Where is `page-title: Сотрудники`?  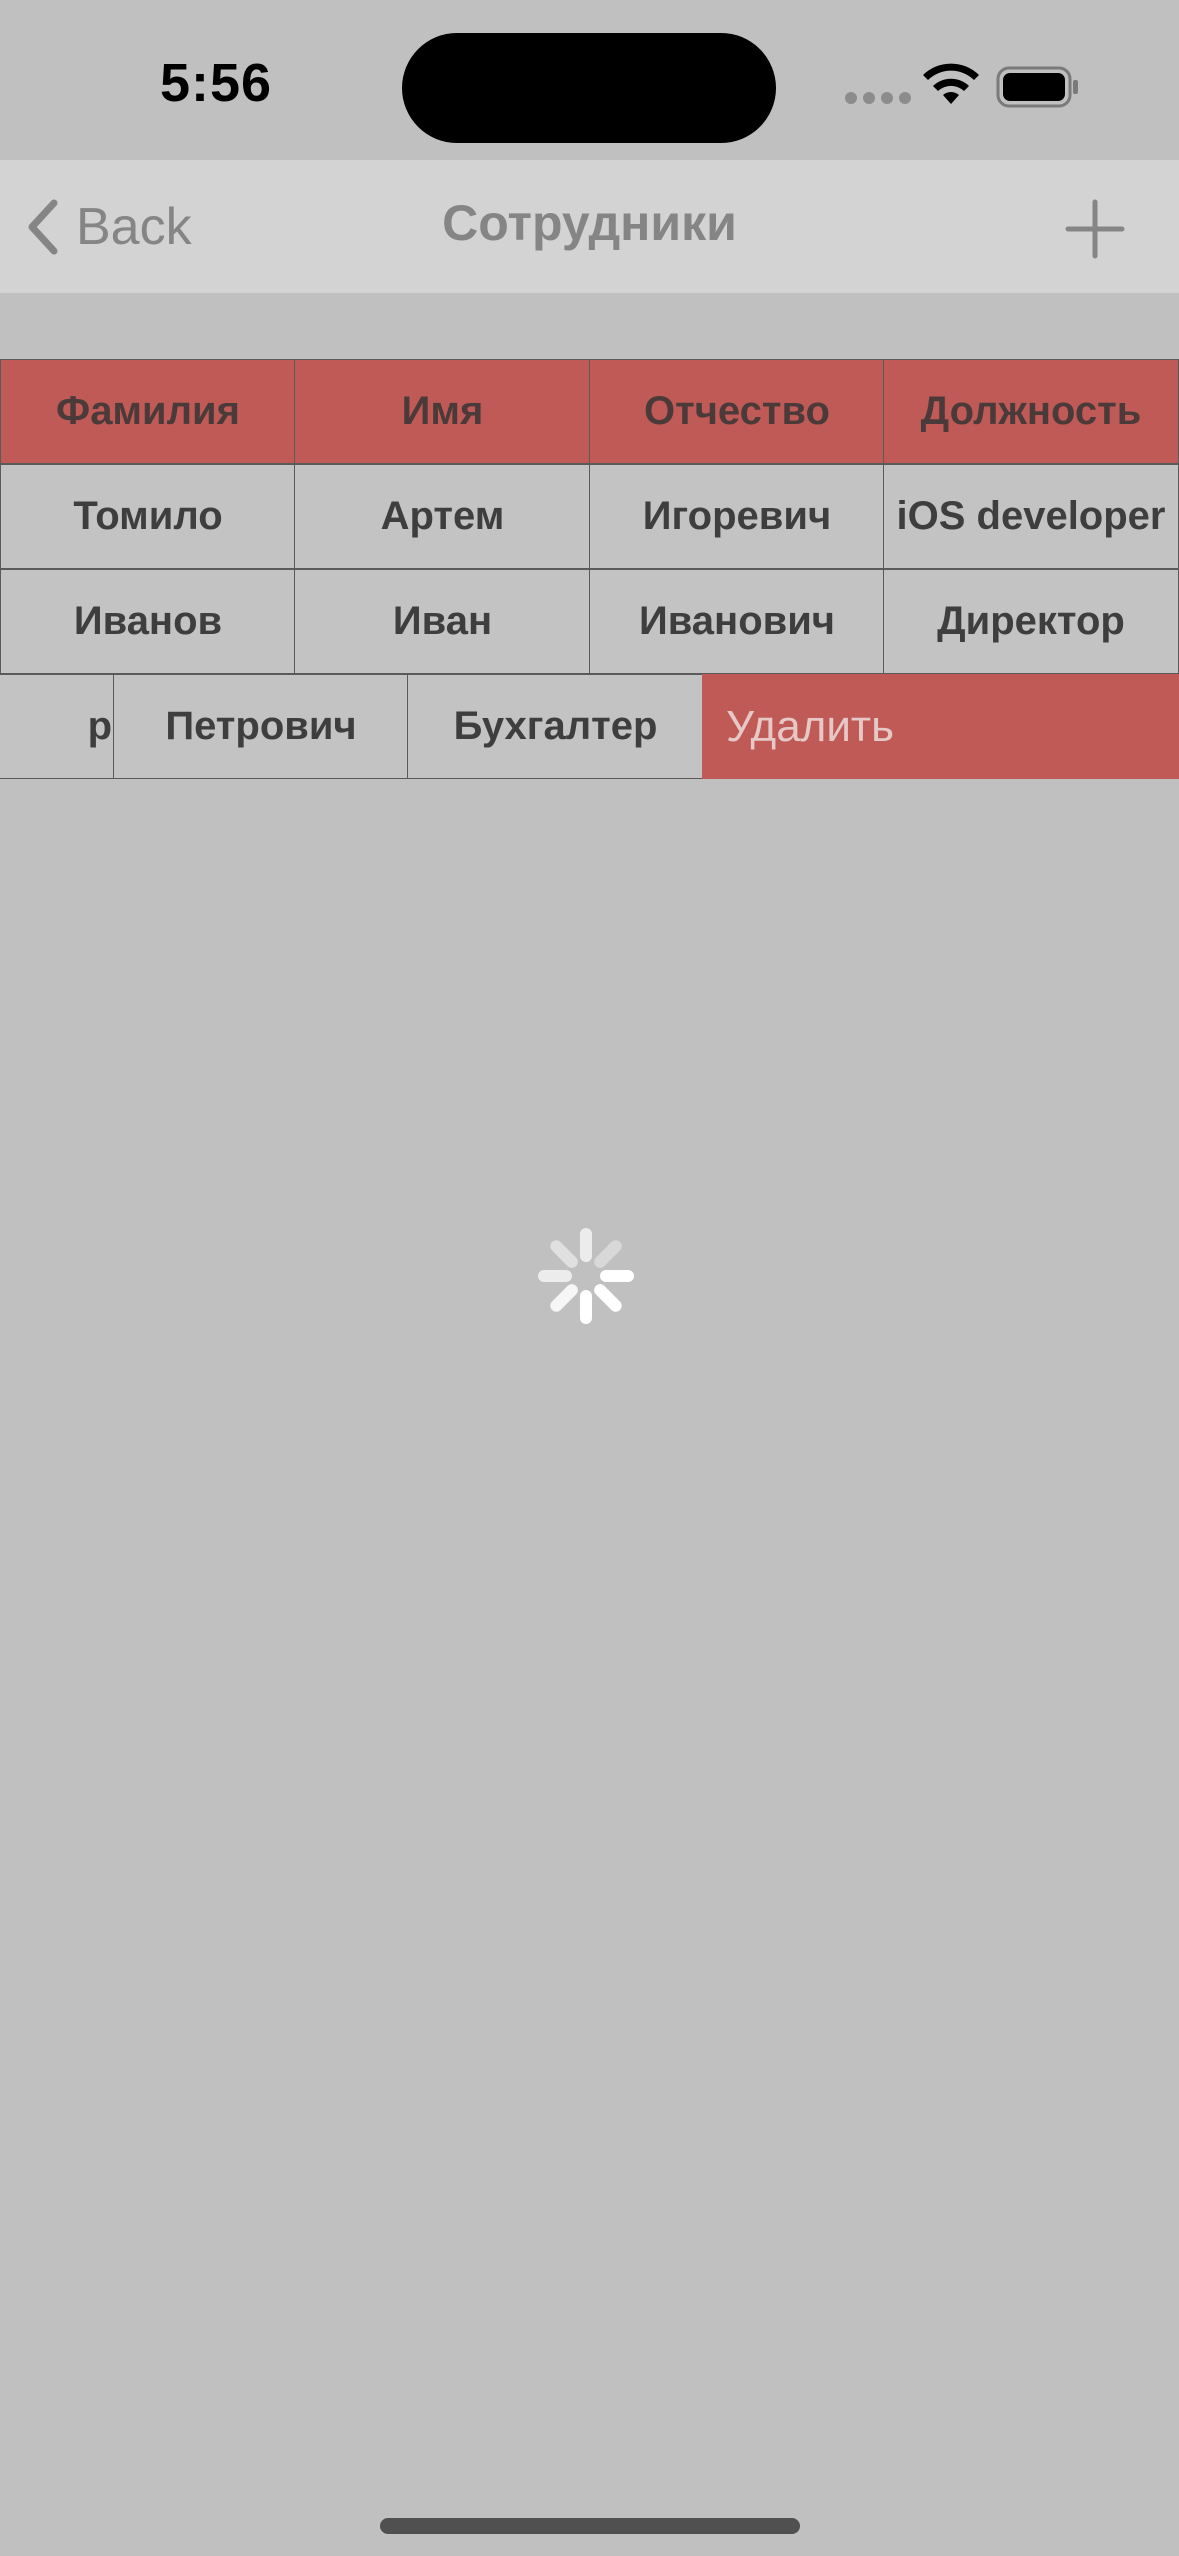 page-title: Сотрудники is located at coordinates (589, 223).